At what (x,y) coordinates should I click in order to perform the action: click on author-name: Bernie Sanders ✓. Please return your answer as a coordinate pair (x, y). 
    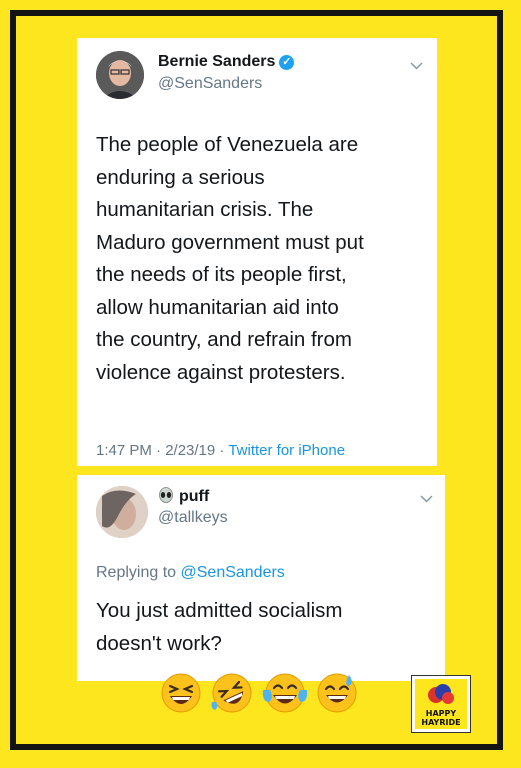
    Looking at the image, I should click on (226, 62).